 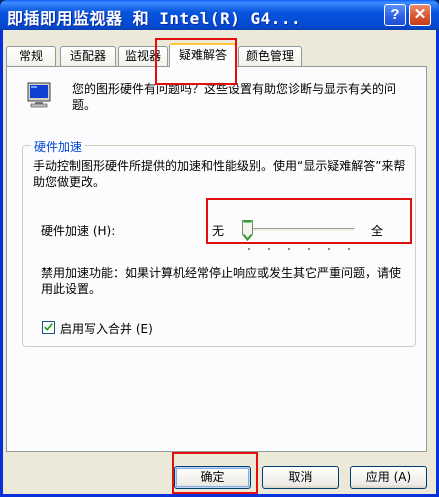 What do you see at coordinates (420, 15) in the screenshot?
I see `close-button: ✕` at bounding box center [420, 15].